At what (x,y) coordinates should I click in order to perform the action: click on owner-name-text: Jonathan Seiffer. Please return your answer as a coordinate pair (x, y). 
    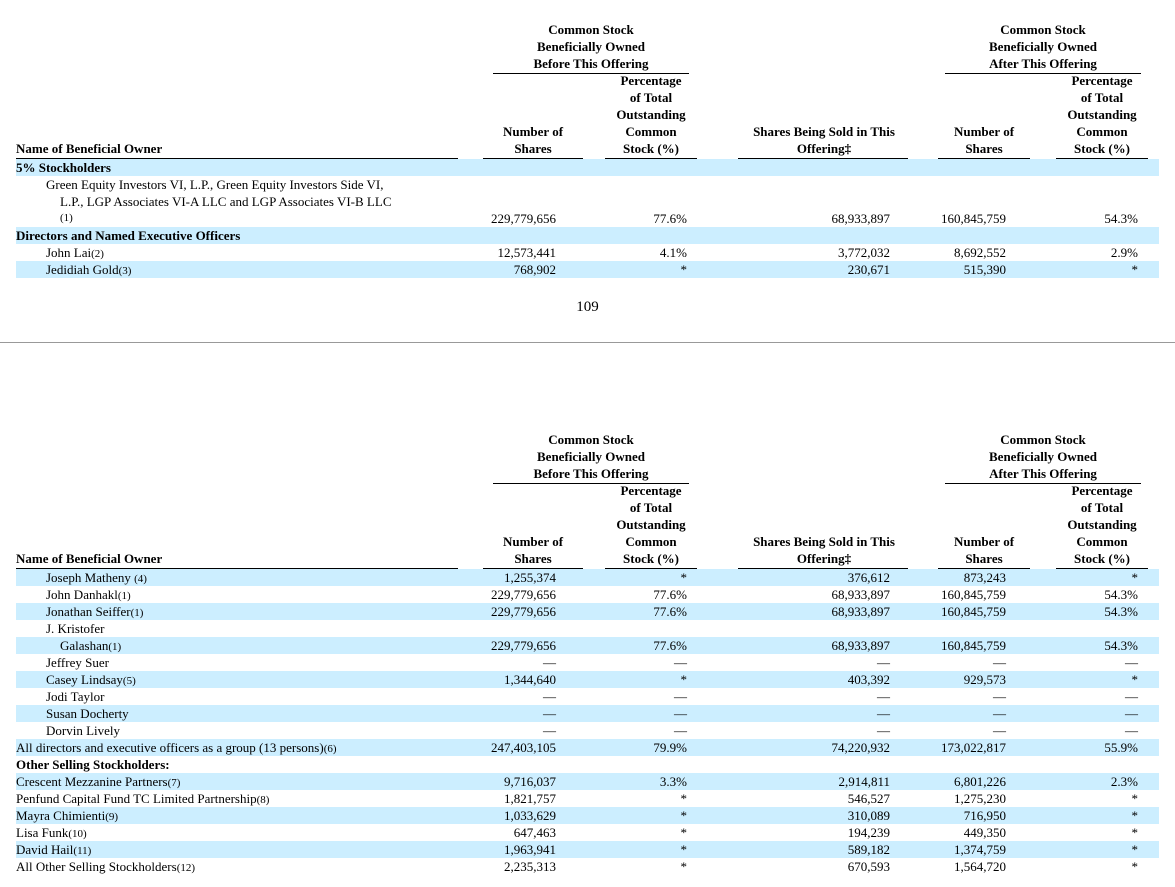
    Looking at the image, I should click on (88, 611).